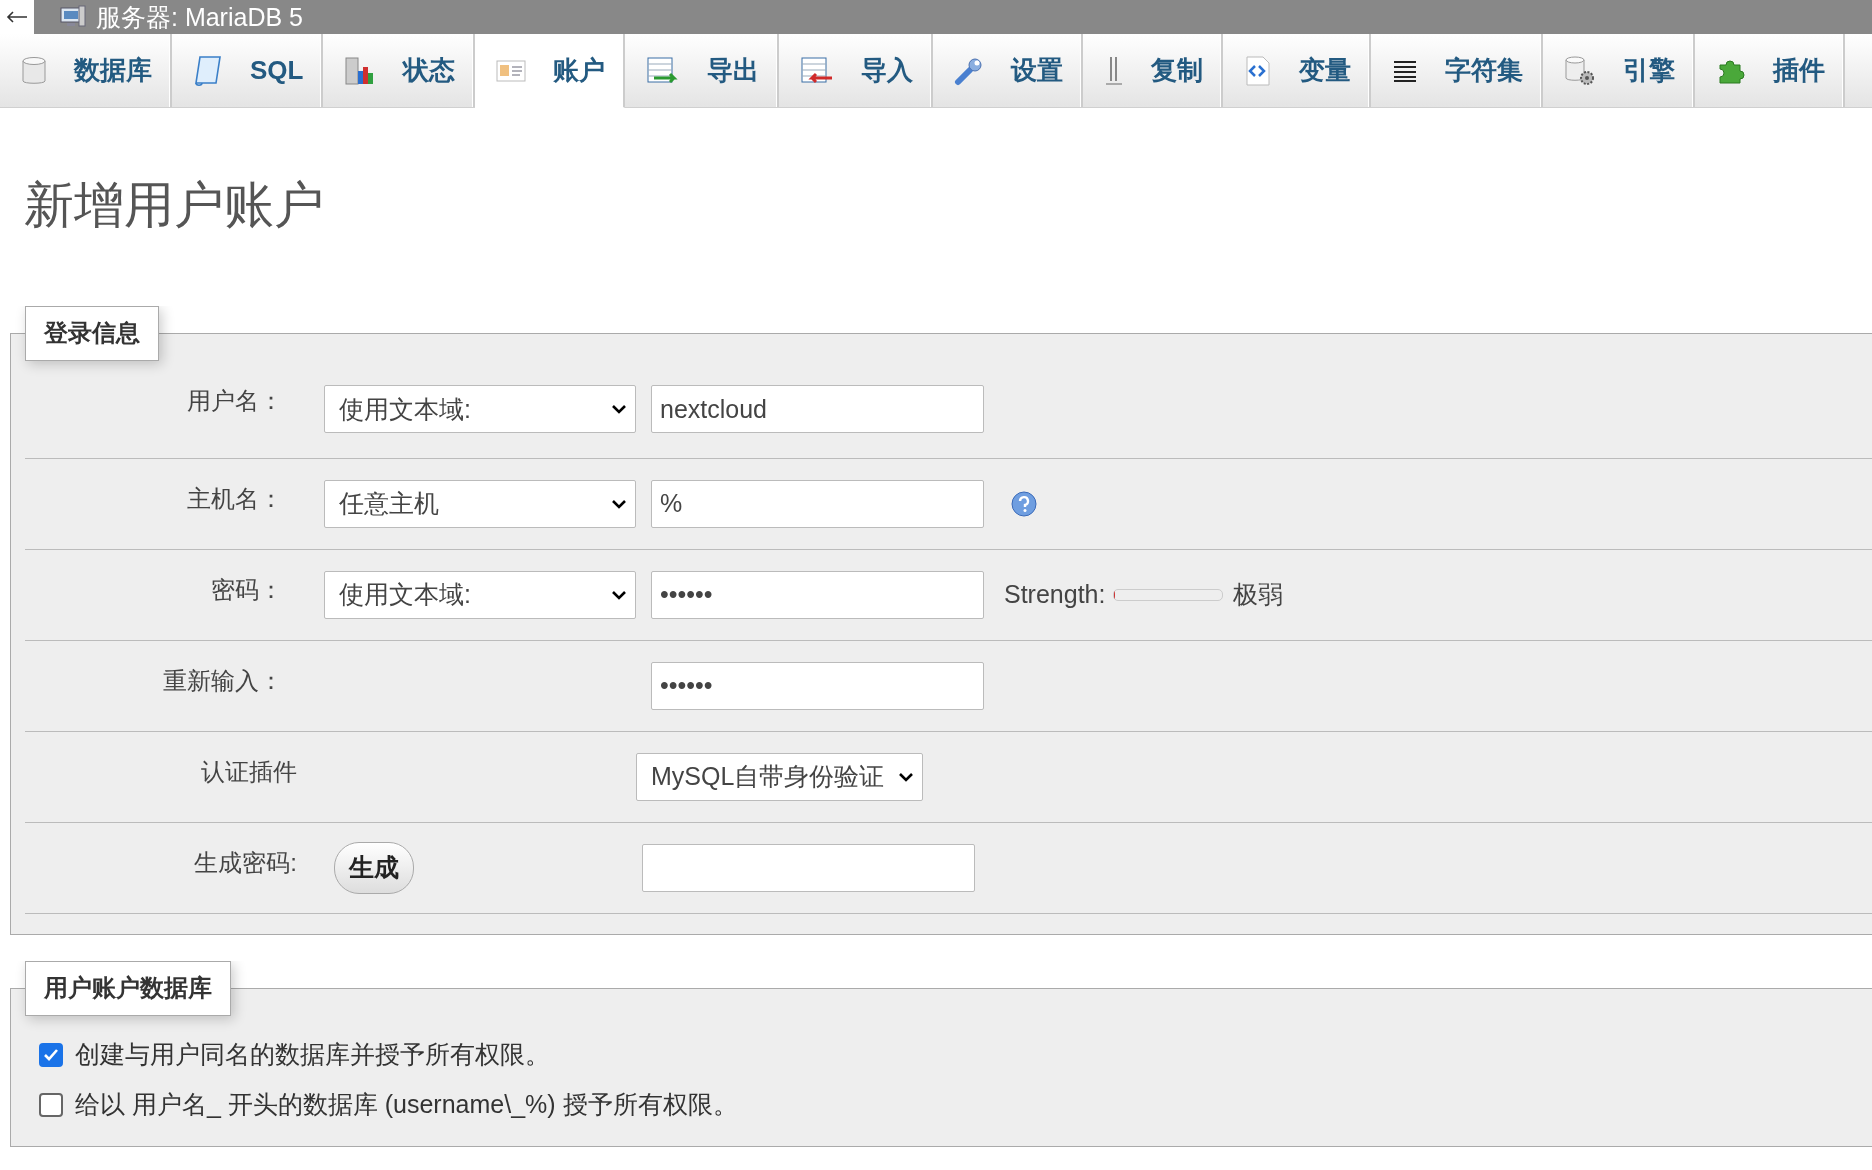 The height and width of the screenshot is (1170, 1872). What do you see at coordinates (73, 17) in the screenshot?
I see `monitor-icon` at bounding box center [73, 17].